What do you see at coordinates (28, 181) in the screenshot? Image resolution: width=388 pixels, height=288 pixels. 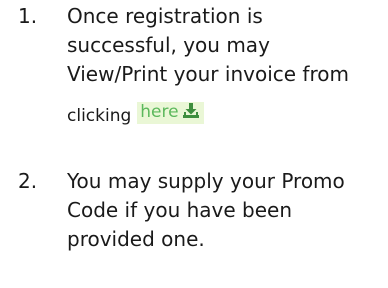 I see `step-2-number: 2.` at bounding box center [28, 181].